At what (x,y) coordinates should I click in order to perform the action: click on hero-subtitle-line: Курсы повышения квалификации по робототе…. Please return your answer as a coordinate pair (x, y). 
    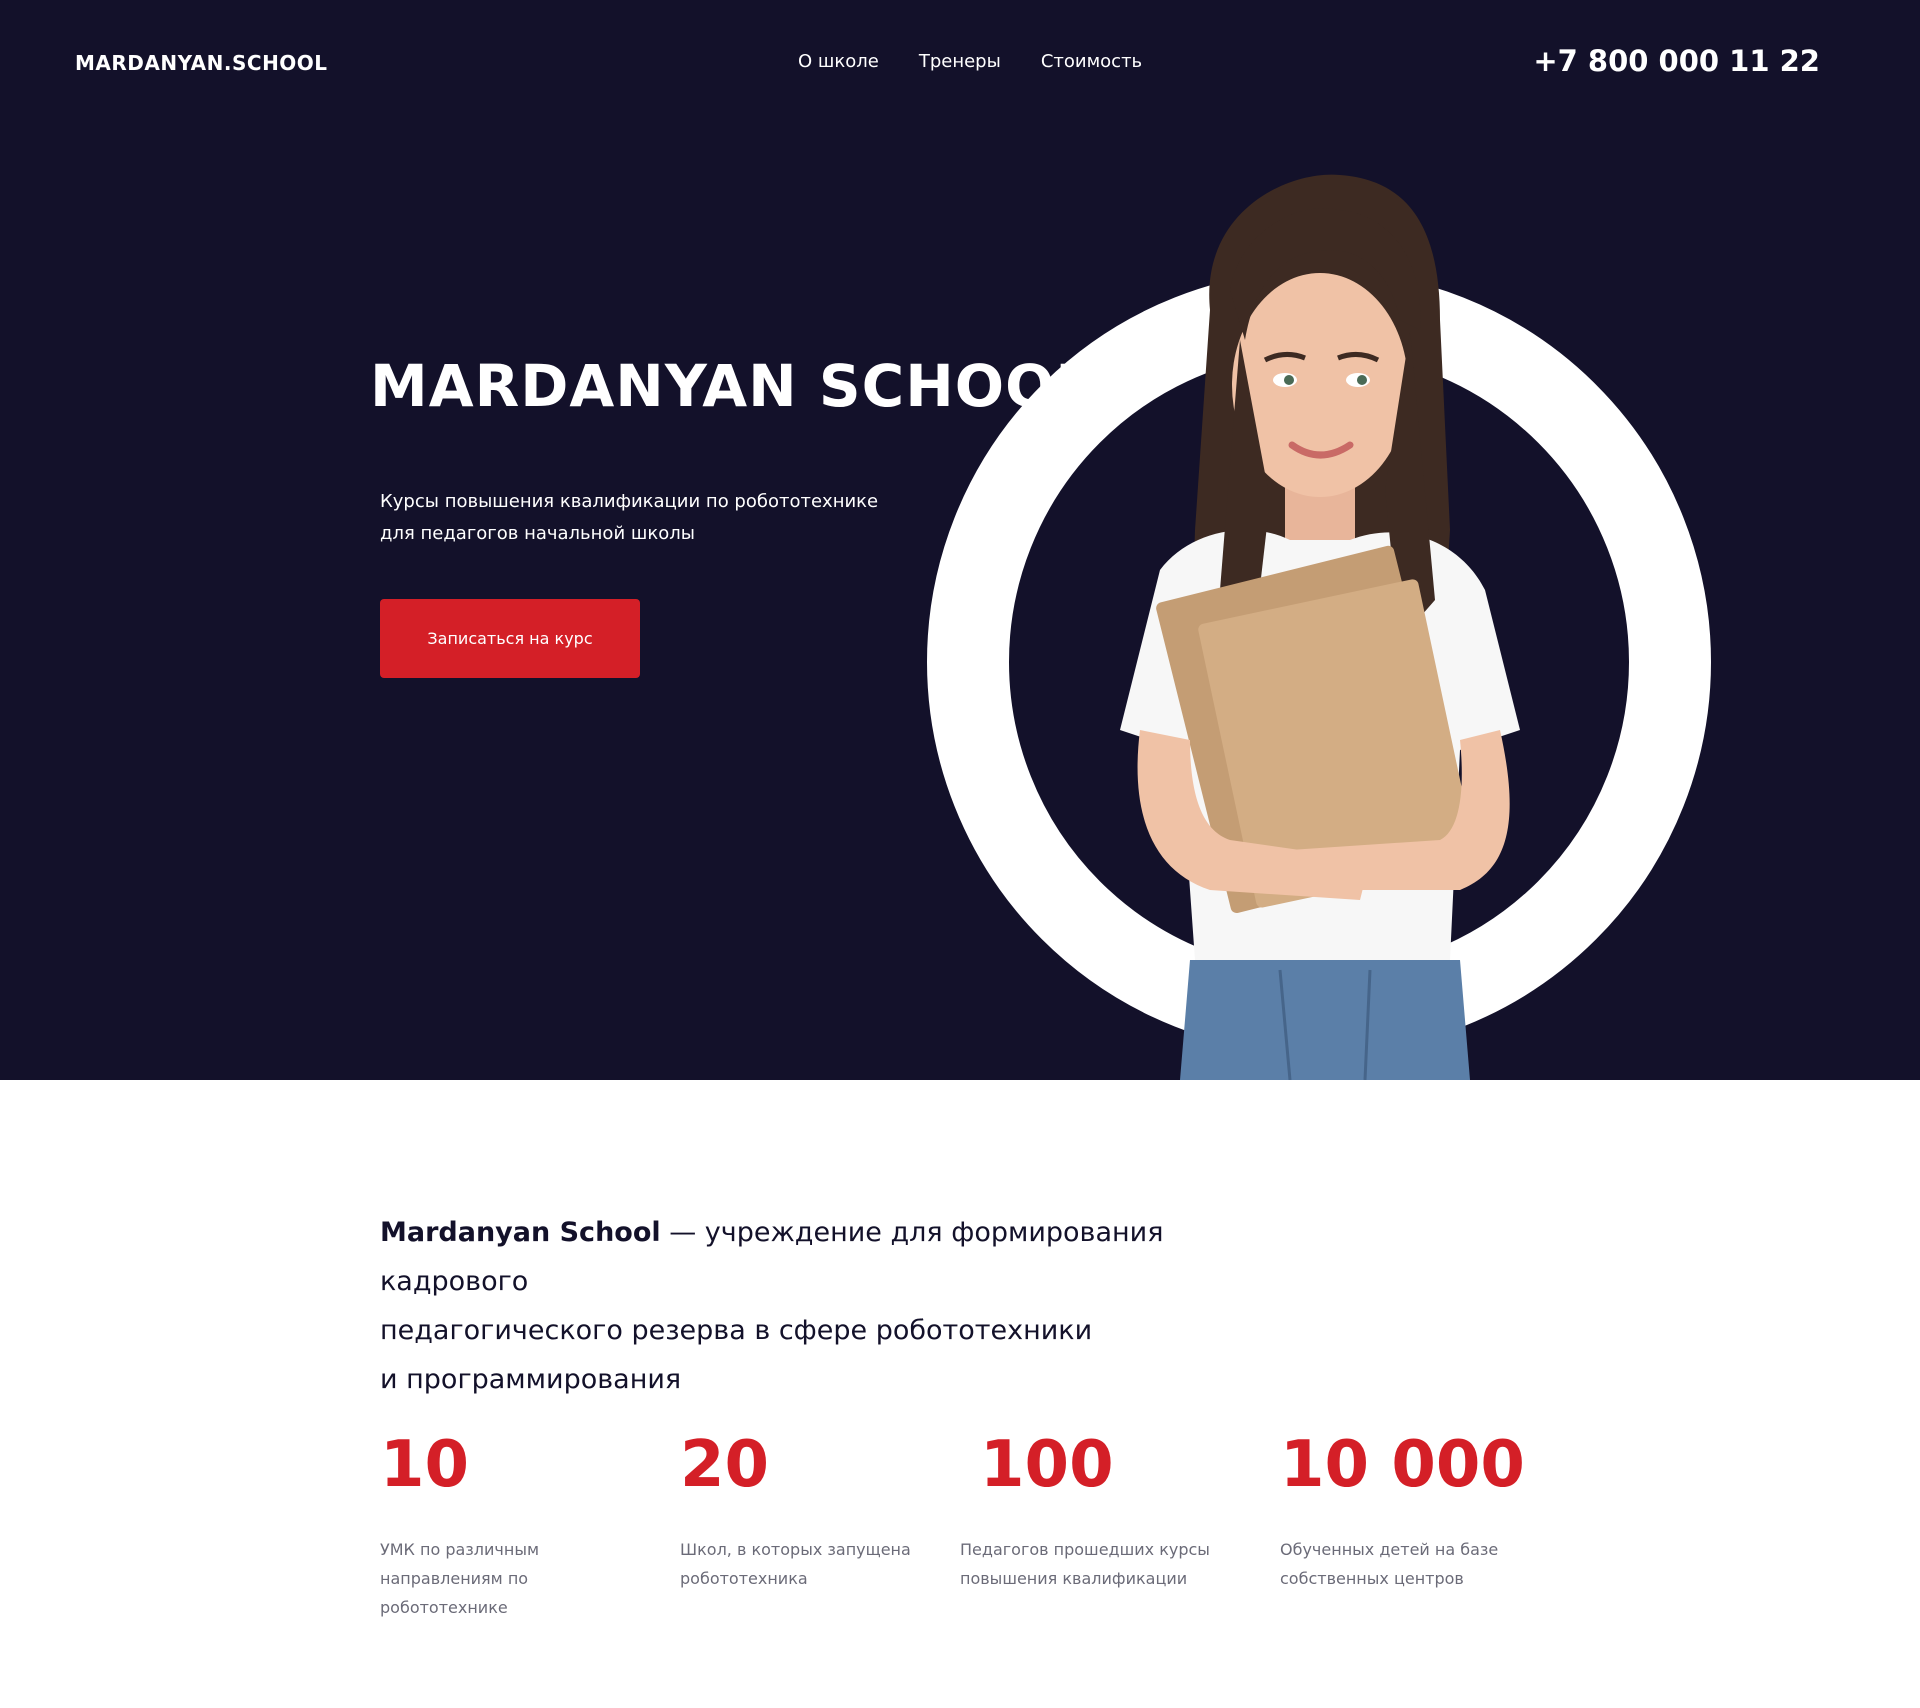
    Looking at the image, I should click on (629, 501).